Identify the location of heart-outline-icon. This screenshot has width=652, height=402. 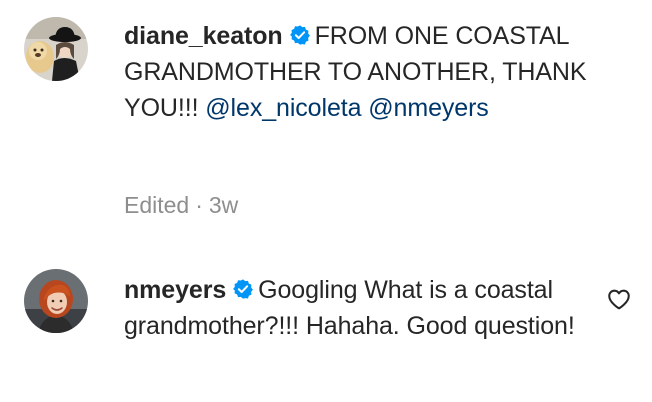
(619, 299).